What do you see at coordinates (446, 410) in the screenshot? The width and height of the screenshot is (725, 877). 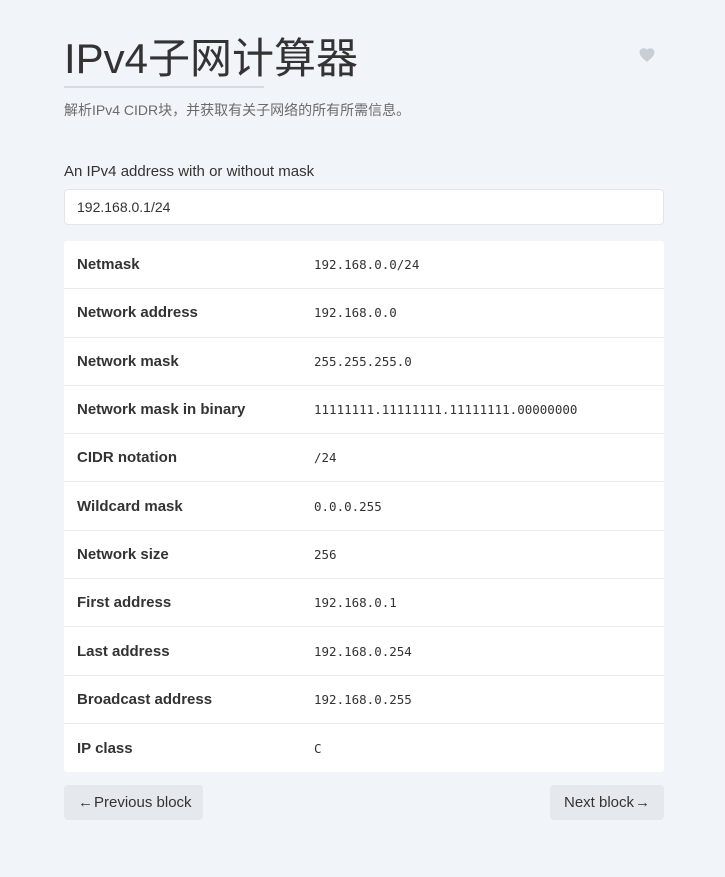 I see `result-value: 11111111.11111111.11111111.00000000` at bounding box center [446, 410].